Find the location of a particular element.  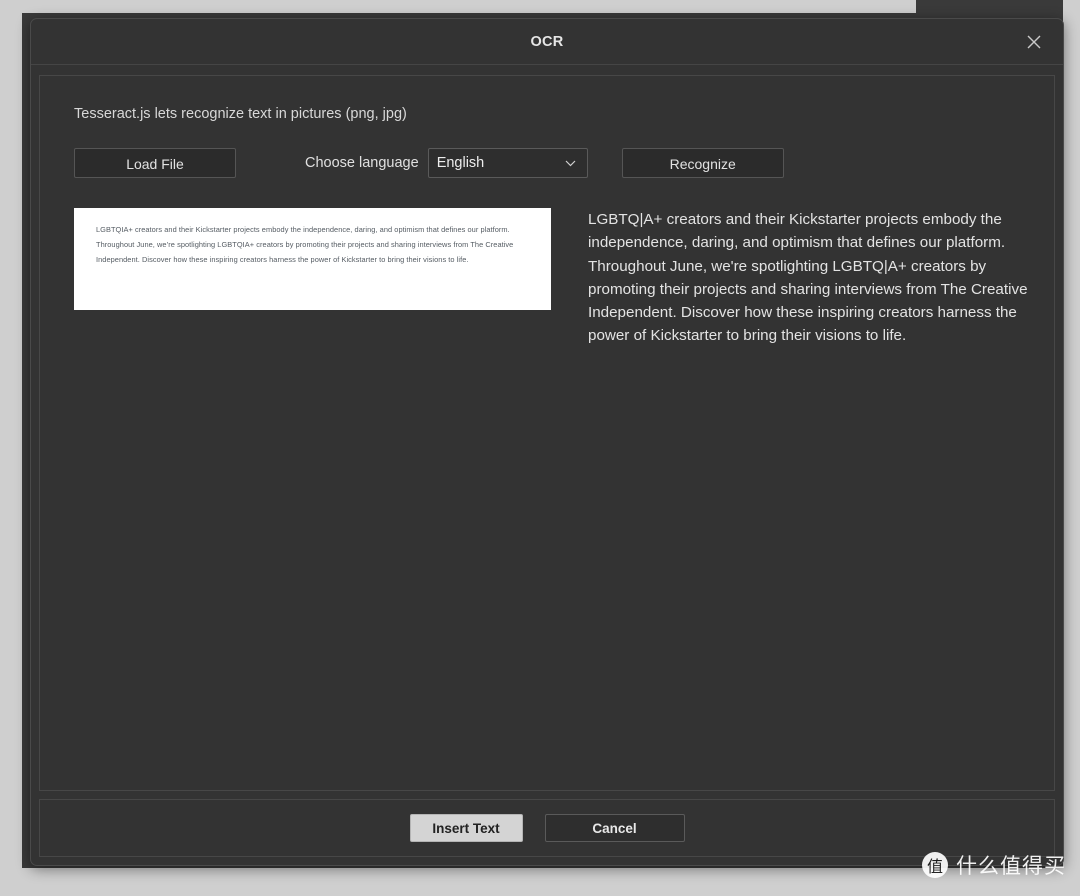

dialog-footer: Insert Text Cancel is located at coordinates (547, 828).